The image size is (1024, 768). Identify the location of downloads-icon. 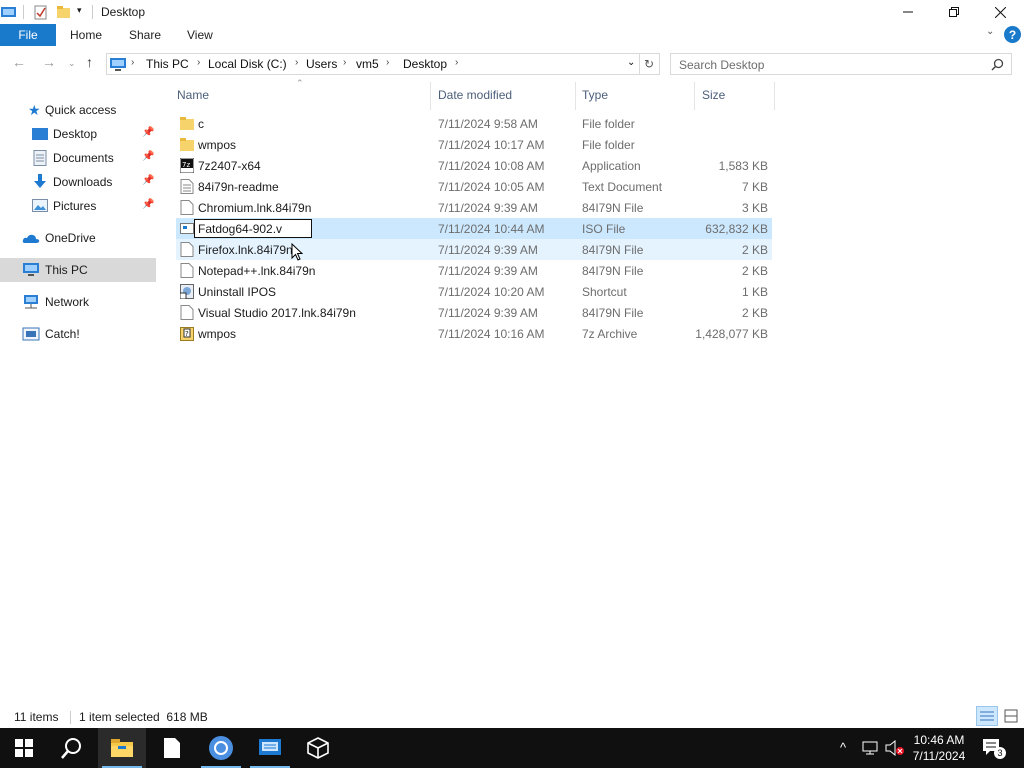
(40, 181).